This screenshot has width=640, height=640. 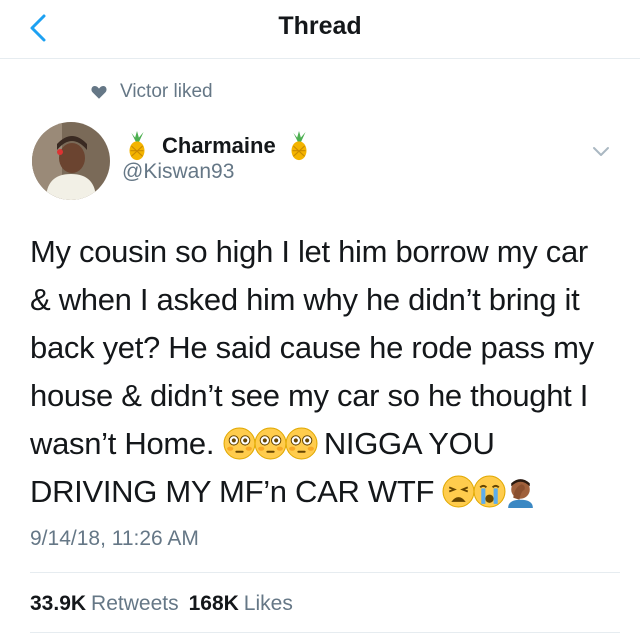 What do you see at coordinates (232, 491) in the screenshot?
I see `tweet-line-text: DRIVING MY MF’n CAR WTF` at bounding box center [232, 491].